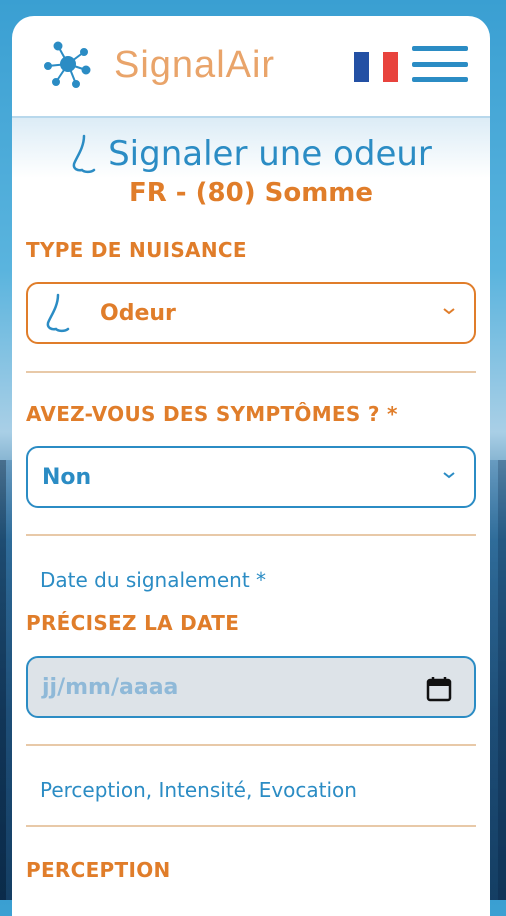  Describe the element at coordinates (251, 193) in the screenshot. I see `page-subtitle: FR - (80) Somme` at that location.